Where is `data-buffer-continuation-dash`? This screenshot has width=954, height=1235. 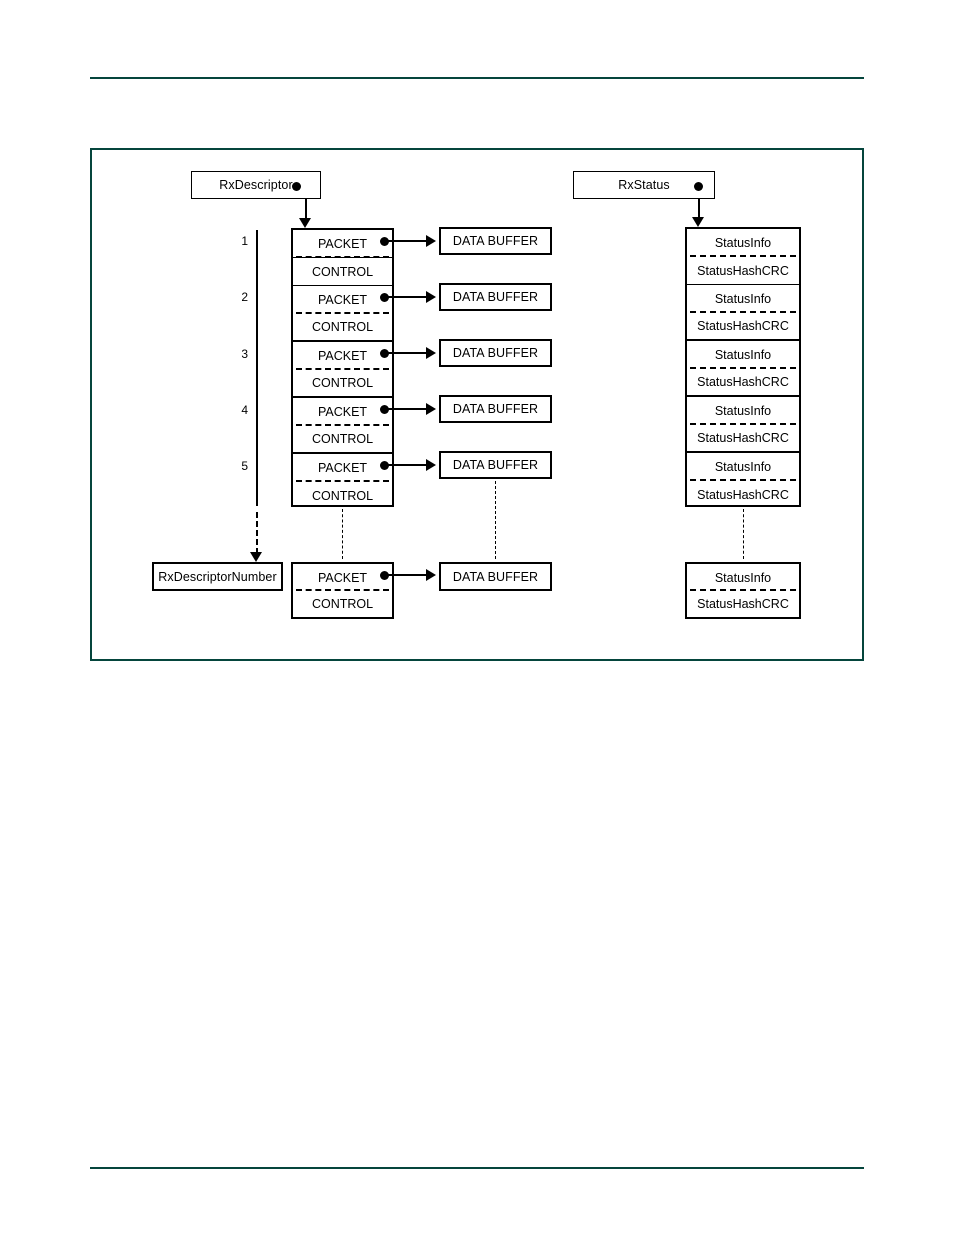
data-buffer-continuation-dash is located at coordinates (495, 520).